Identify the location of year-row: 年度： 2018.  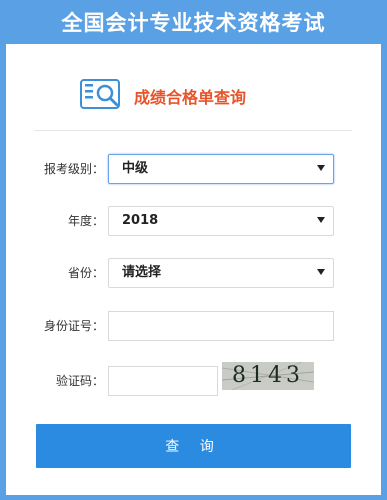
(193, 221).